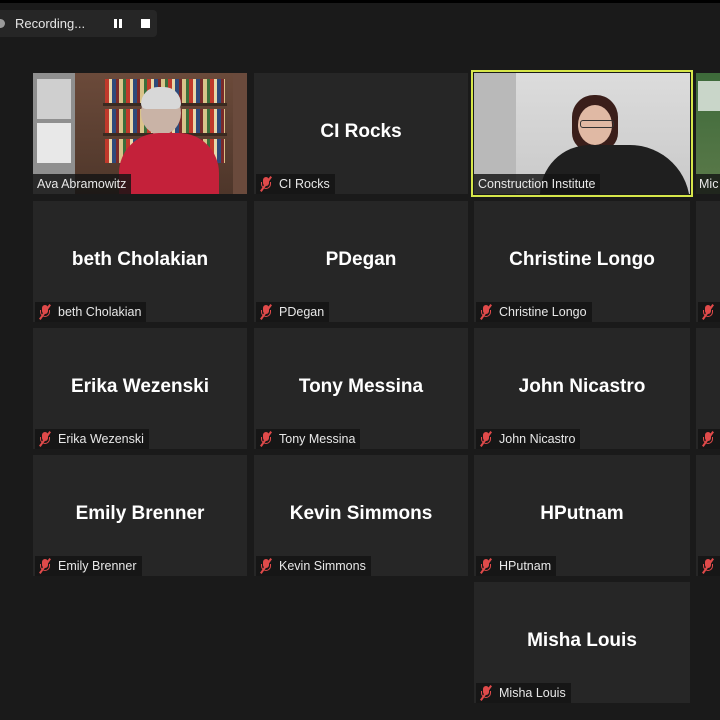 This screenshot has width=720, height=720. What do you see at coordinates (313, 566) in the screenshot?
I see `participant-name-label: Kevin Simmons` at bounding box center [313, 566].